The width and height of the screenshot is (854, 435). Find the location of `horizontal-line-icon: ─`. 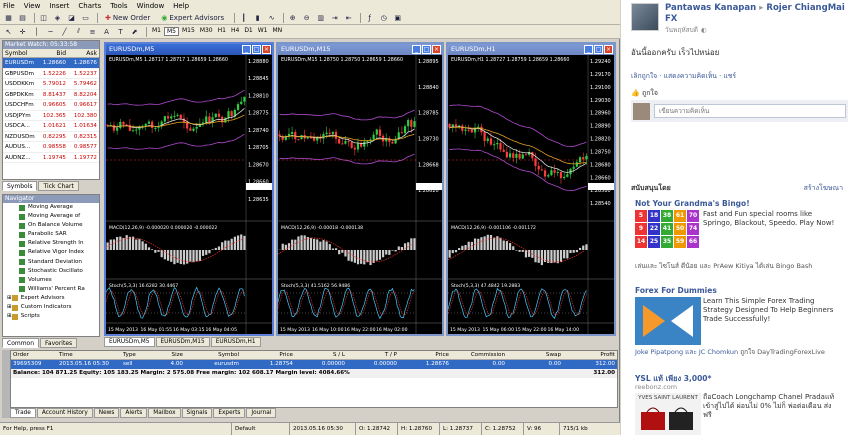

horizontal-line-icon: ─ is located at coordinates (50, 31).